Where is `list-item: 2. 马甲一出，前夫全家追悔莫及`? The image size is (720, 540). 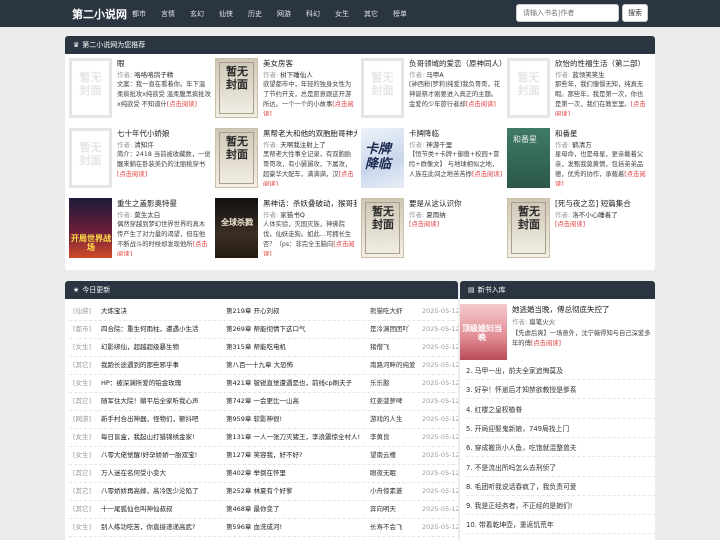
list-item: 2. 马甲一出，前夫全家追悔莫及 is located at coordinates (561, 371).